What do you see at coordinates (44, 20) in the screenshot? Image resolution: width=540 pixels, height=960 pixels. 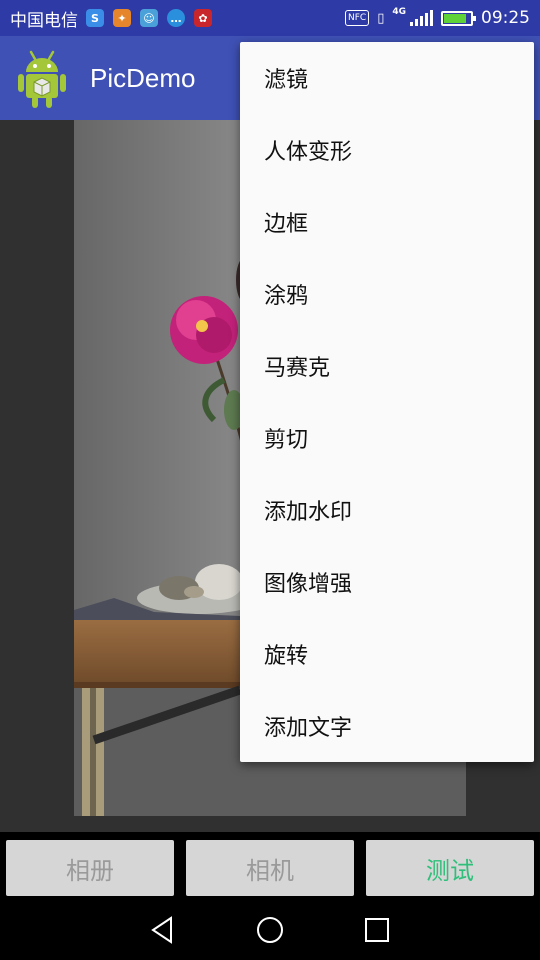 I see `carrier-label: 中国电信` at bounding box center [44, 20].